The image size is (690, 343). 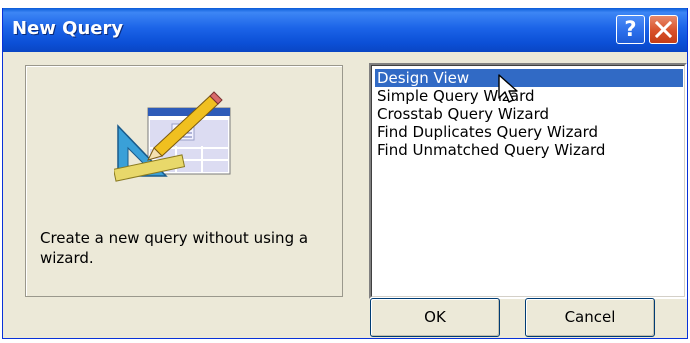 I want to click on cancel-button: Cancel, so click(x=590, y=317).